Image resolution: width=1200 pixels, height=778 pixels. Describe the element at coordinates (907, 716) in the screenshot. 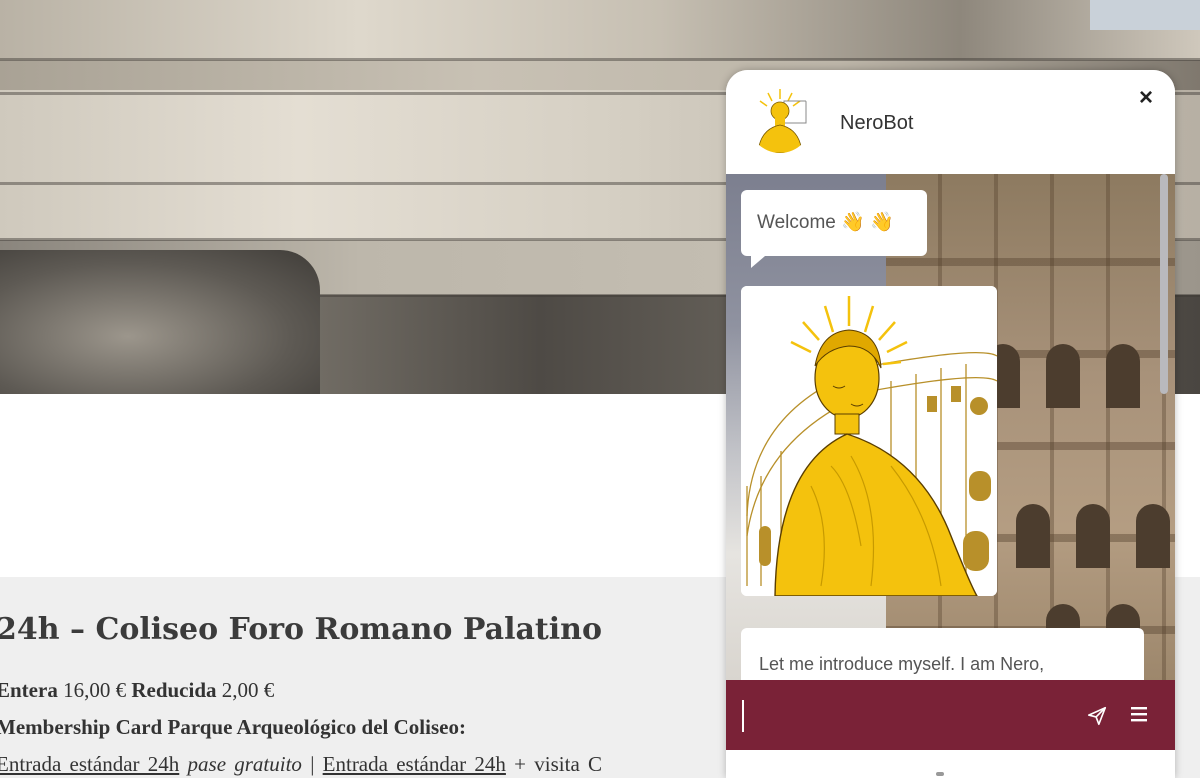

I see `message-input` at that location.